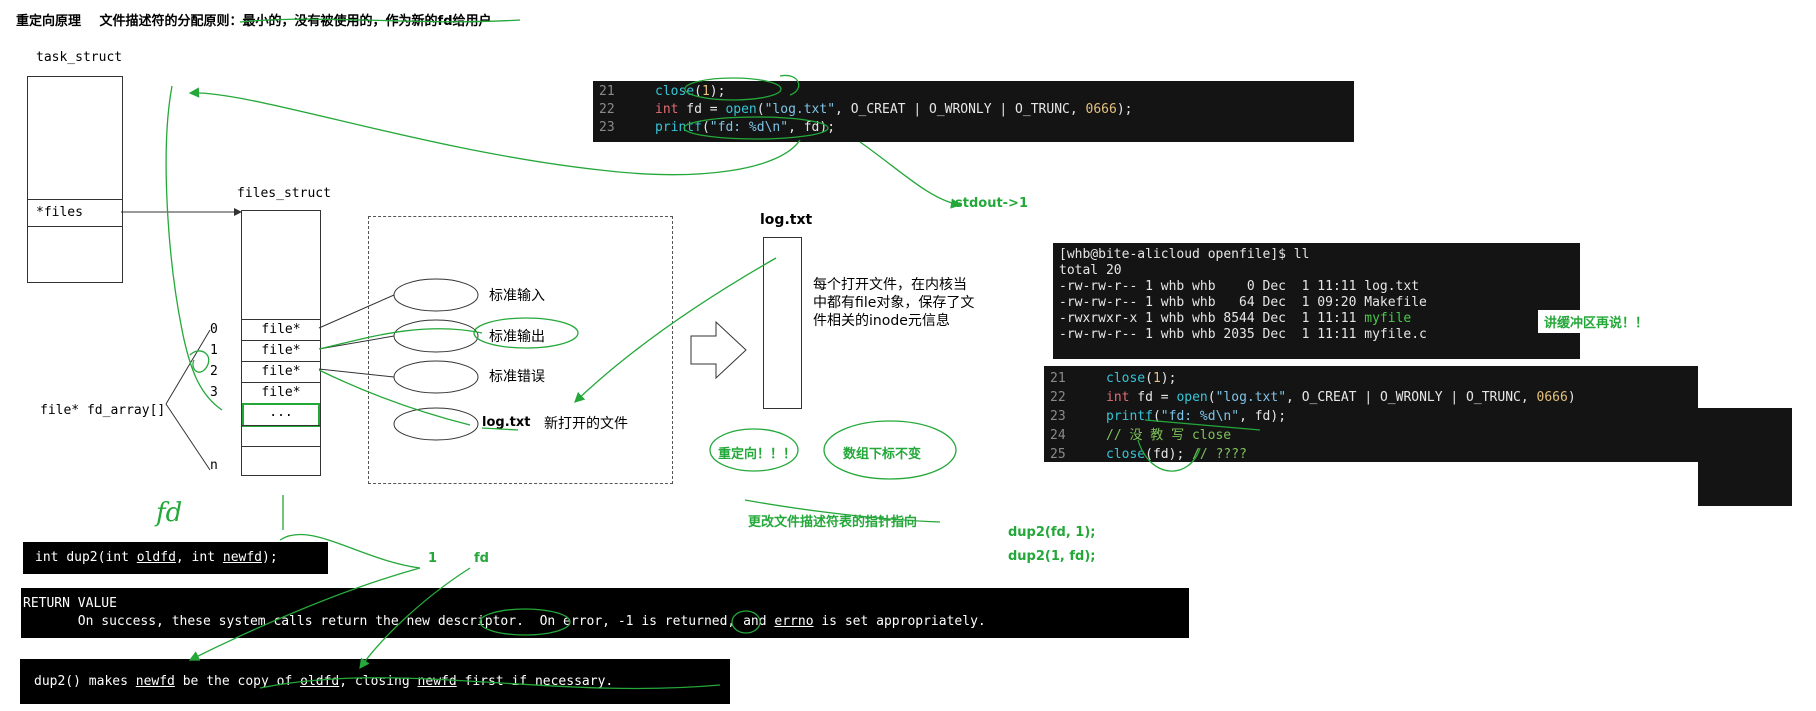  Describe the element at coordinates (525, 622) in the screenshot. I see `circle-newdesc` at that location.